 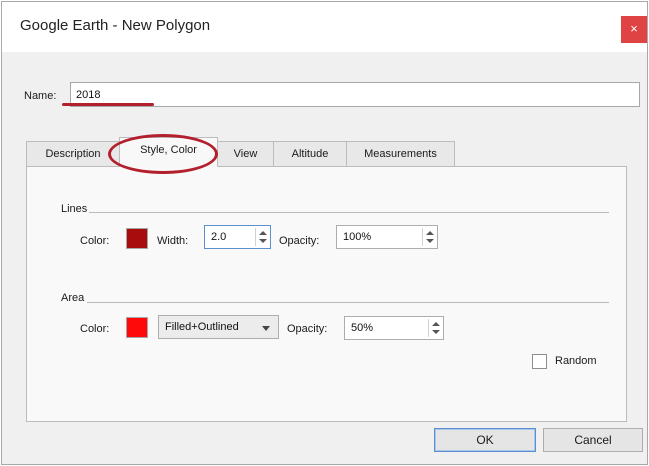 I want to click on area-opacity-arrows, so click(x=434, y=328).